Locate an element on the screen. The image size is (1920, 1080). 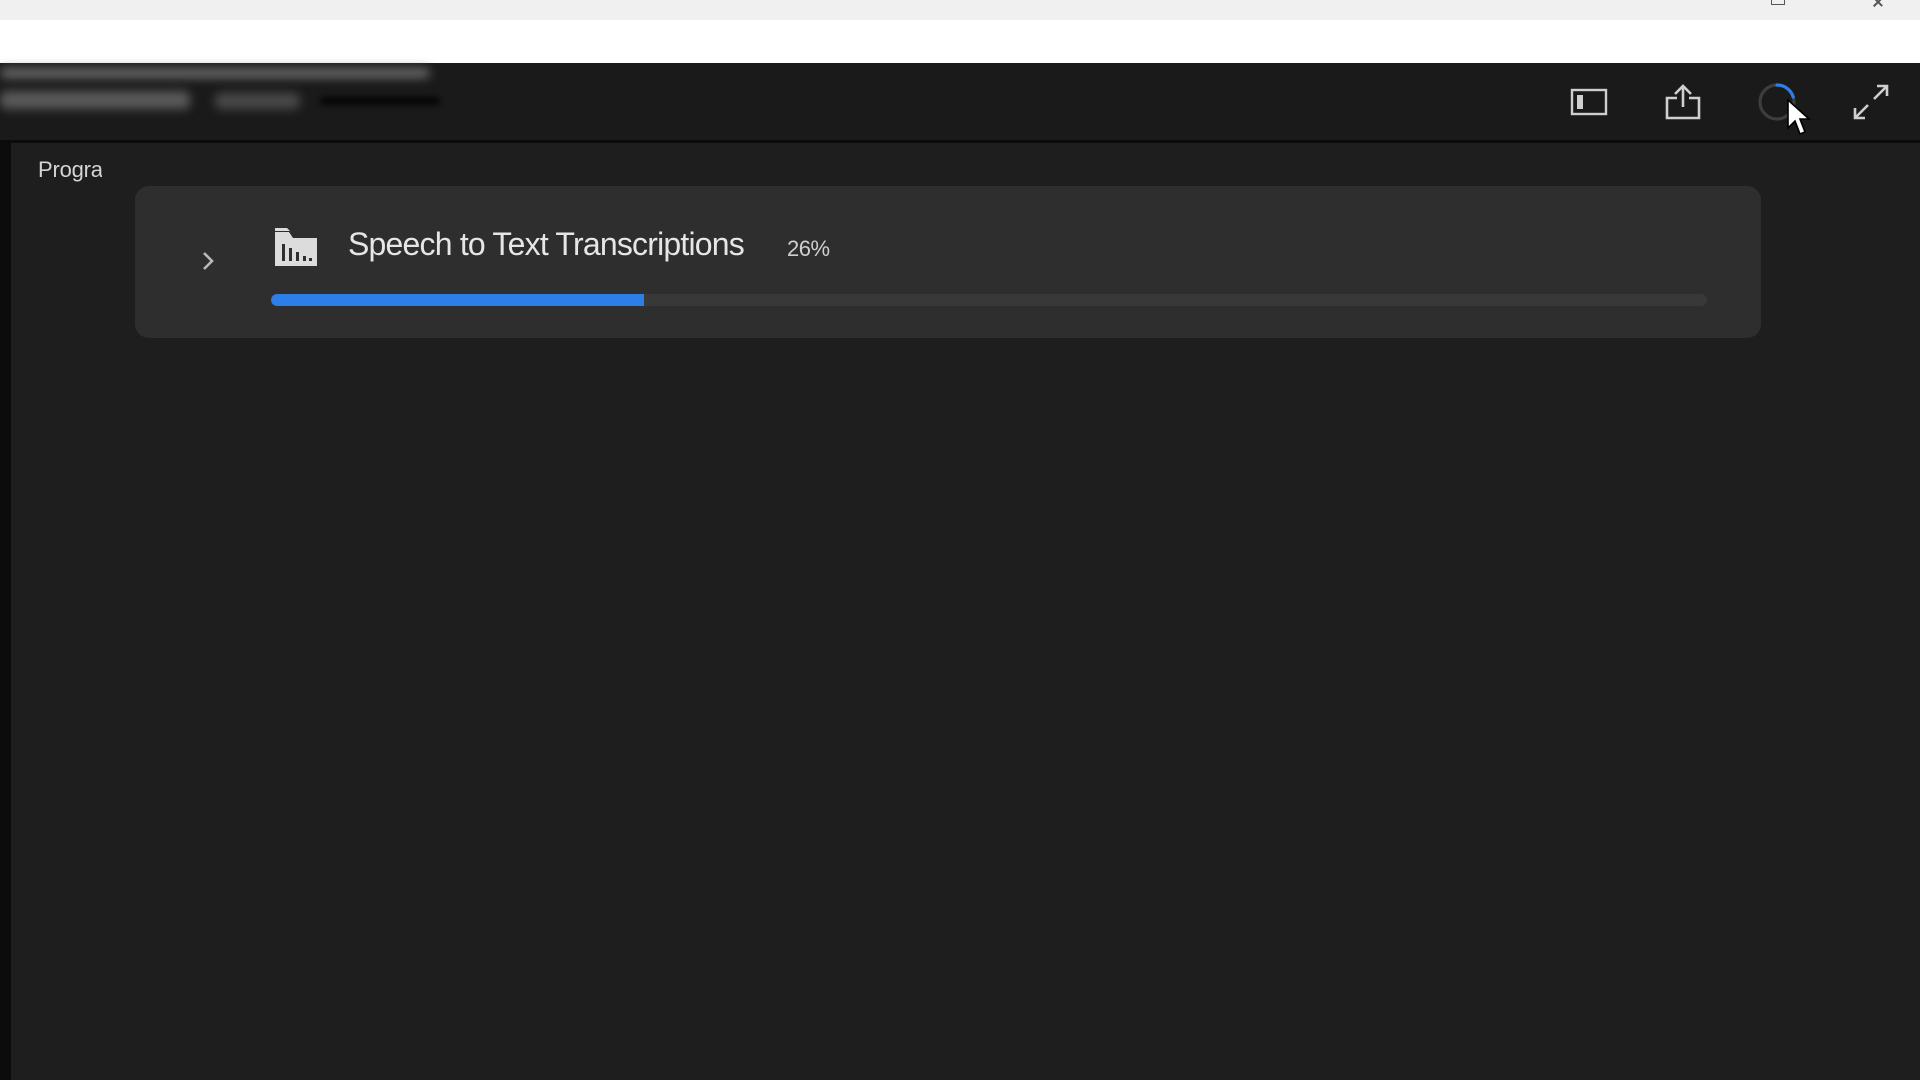
progress-bar-fill is located at coordinates (458, 300).